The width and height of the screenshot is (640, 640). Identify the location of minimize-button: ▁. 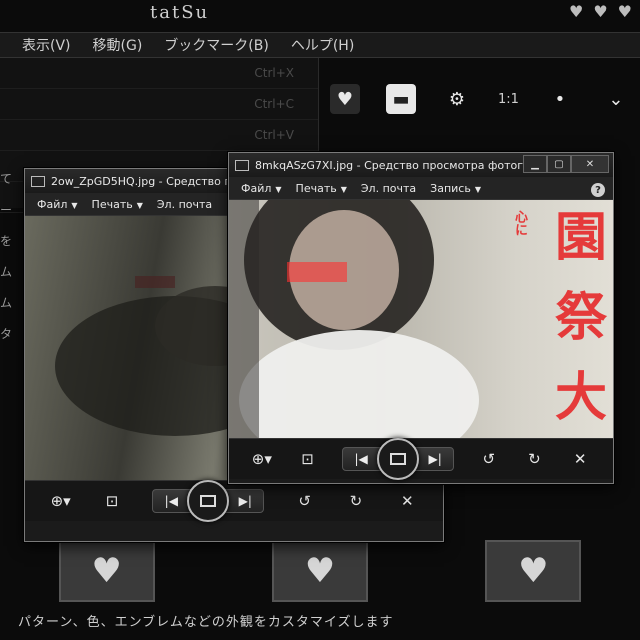
(535, 164).